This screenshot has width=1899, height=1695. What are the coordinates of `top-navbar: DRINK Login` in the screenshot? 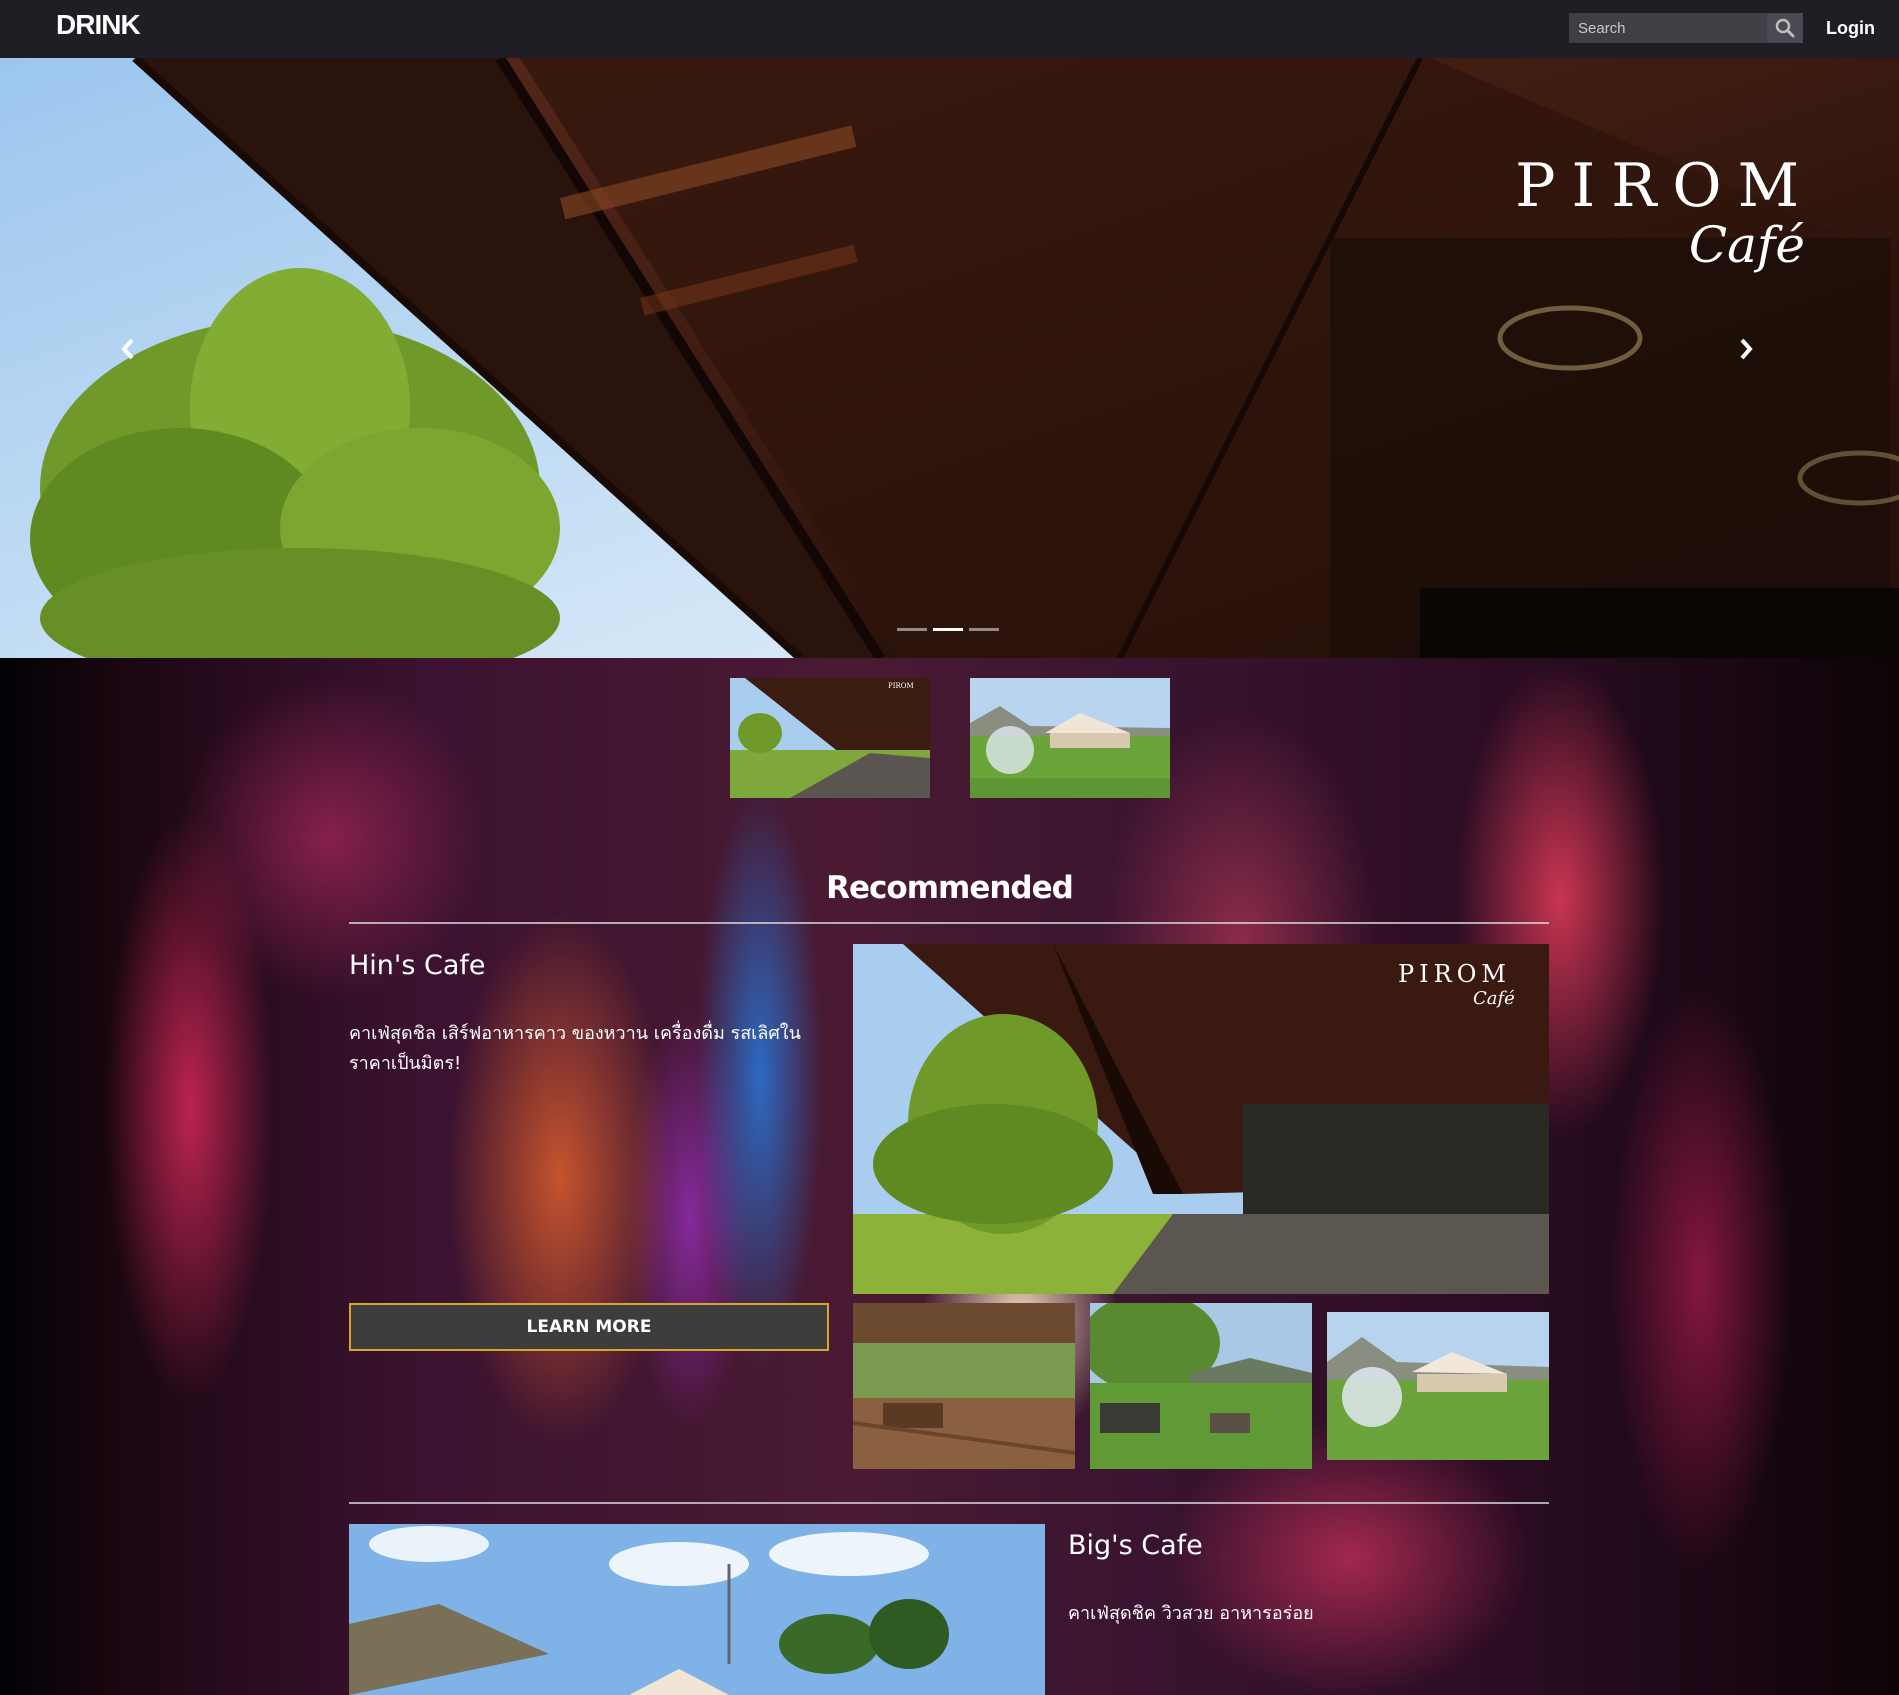 It's located at (949, 29).